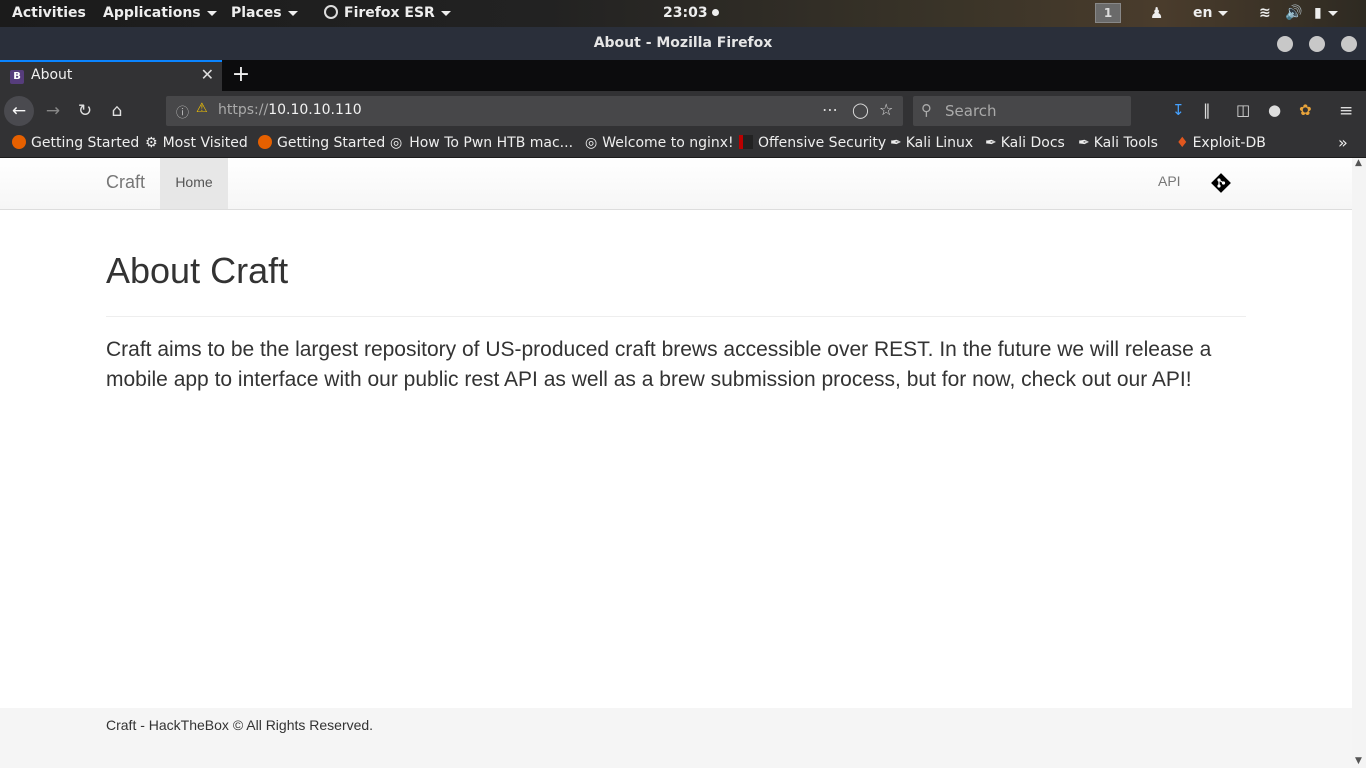 The image size is (1366, 768). Describe the element at coordinates (830, 109) in the screenshot. I see `page-actions-icon: ⋯` at that location.